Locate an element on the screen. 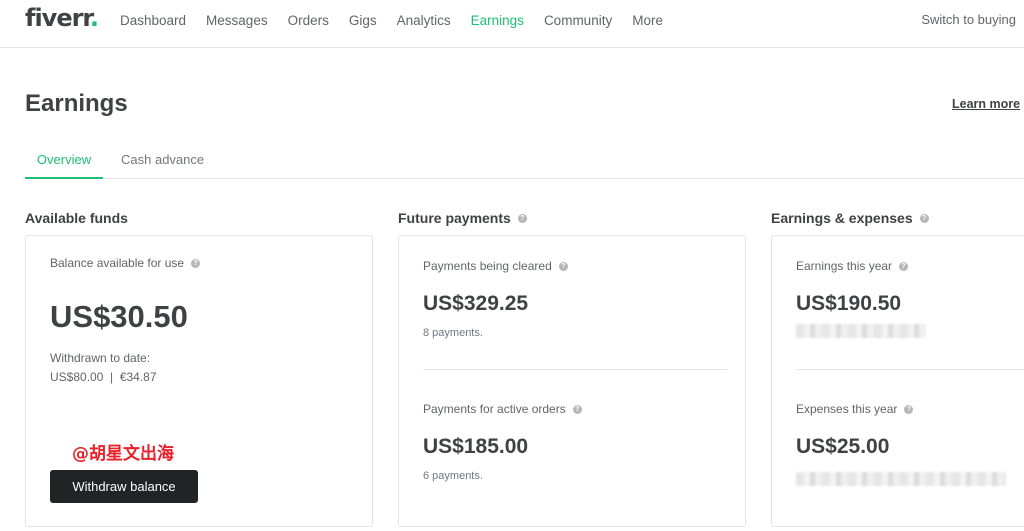 The image size is (1024, 531). future-payments-title: Future payments is located at coordinates (454, 218).